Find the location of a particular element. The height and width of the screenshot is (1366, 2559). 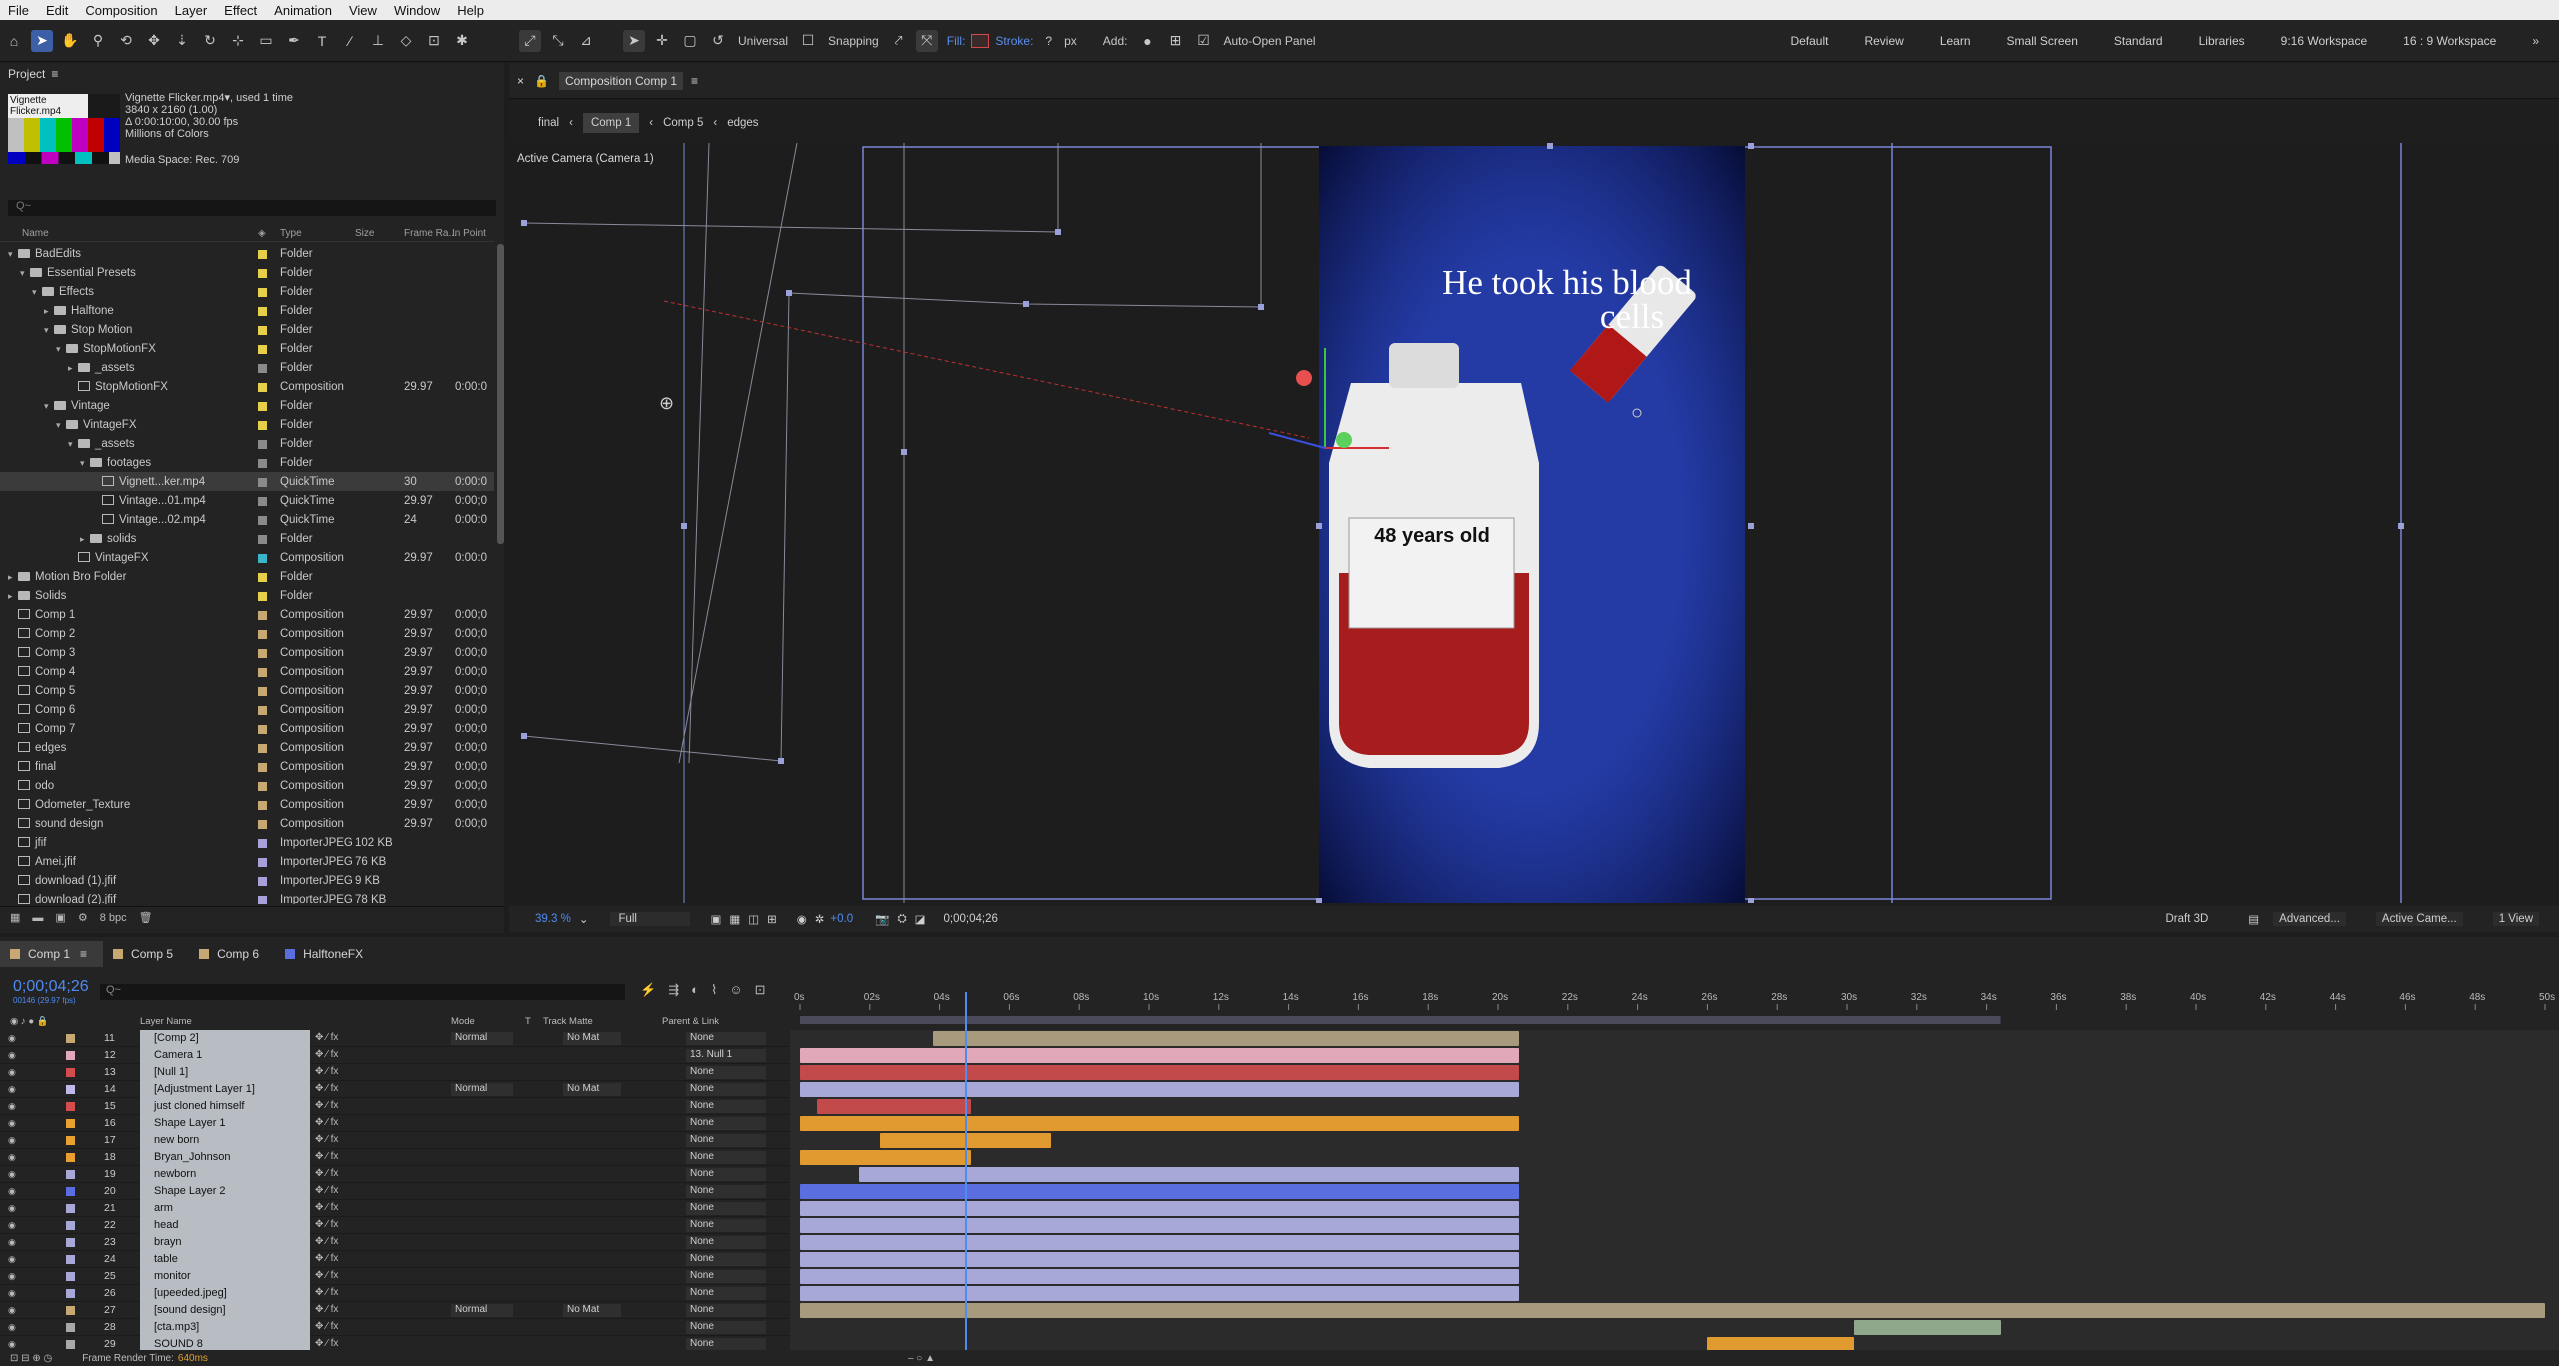

timeline-tab: Comp 6 is located at coordinates (232, 954).